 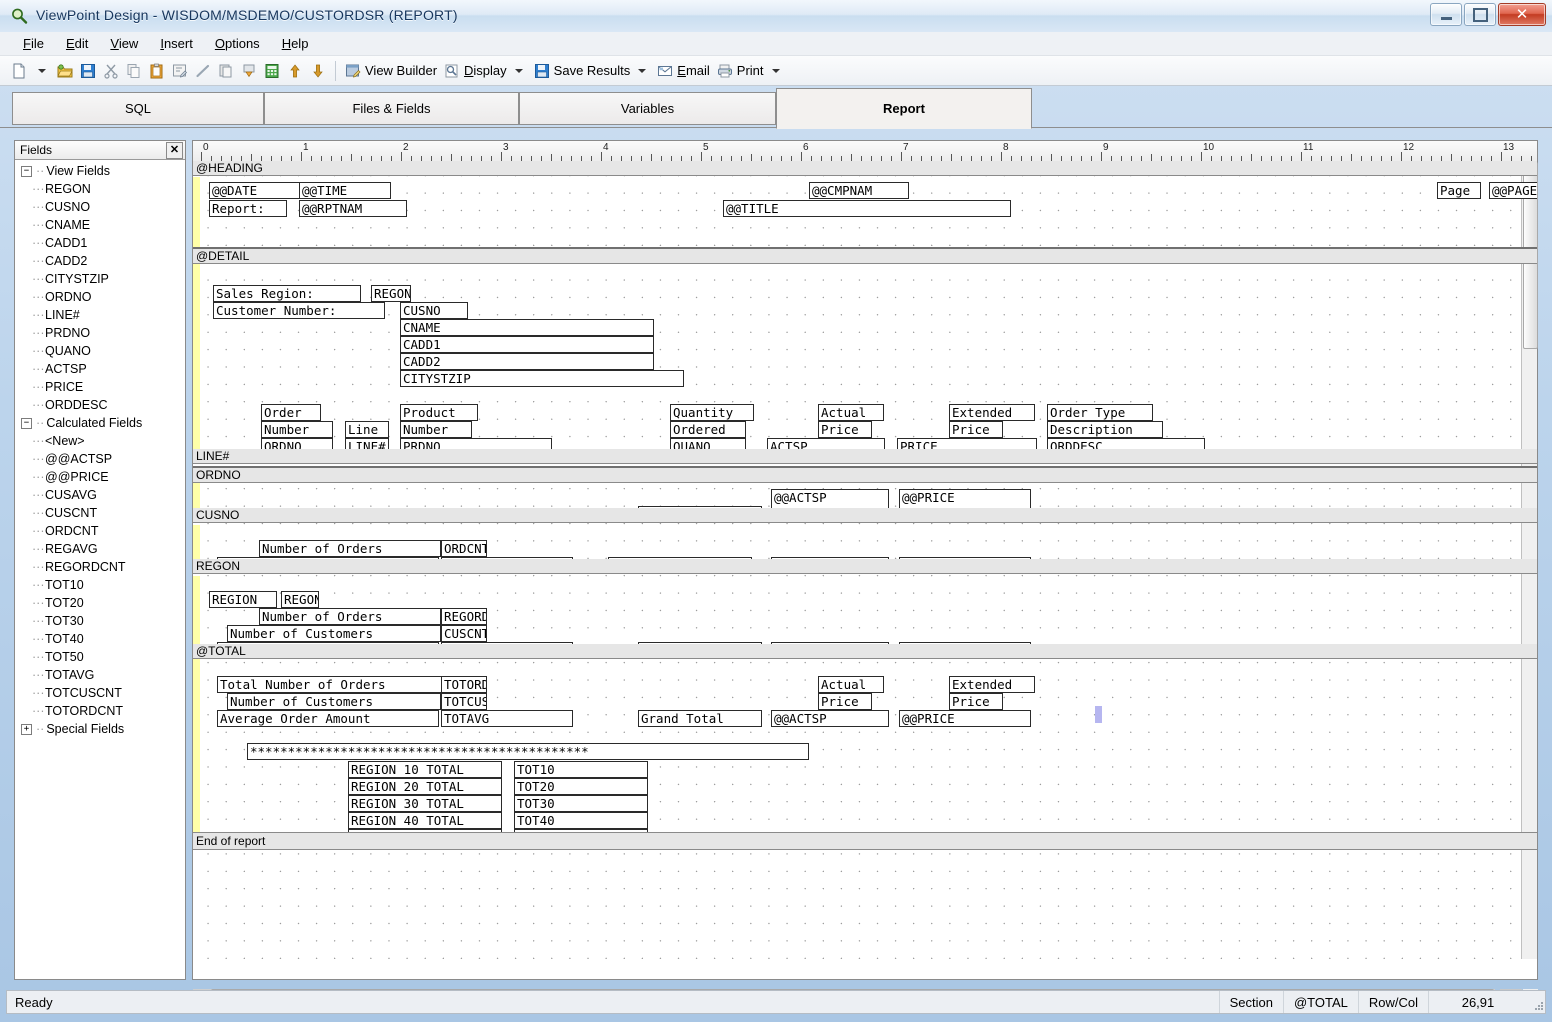 What do you see at coordinates (42, 71) in the screenshot?
I see `new-document-dropdown` at bounding box center [42, 71].